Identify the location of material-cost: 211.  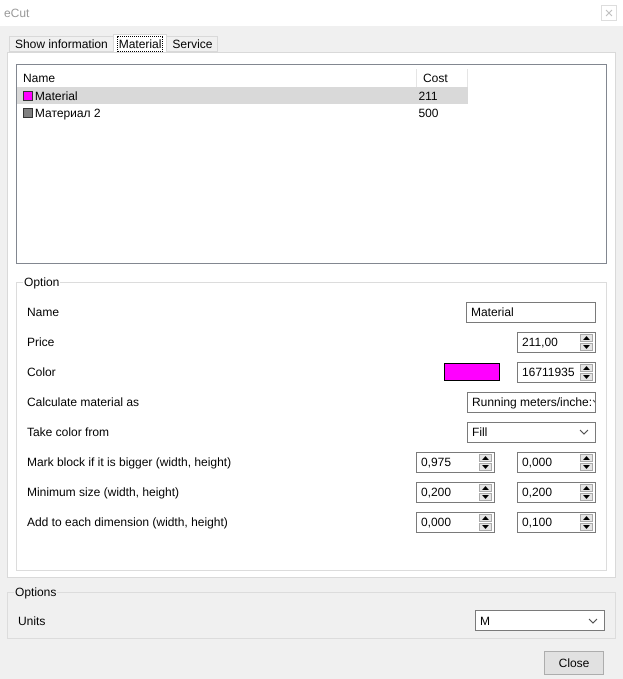
(428, 95).